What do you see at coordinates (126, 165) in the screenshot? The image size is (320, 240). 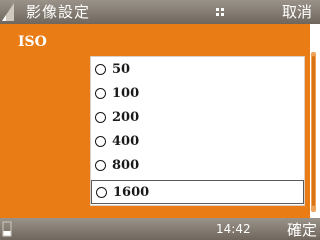 I see `option-label: 800` at bounding box center [126, 165].